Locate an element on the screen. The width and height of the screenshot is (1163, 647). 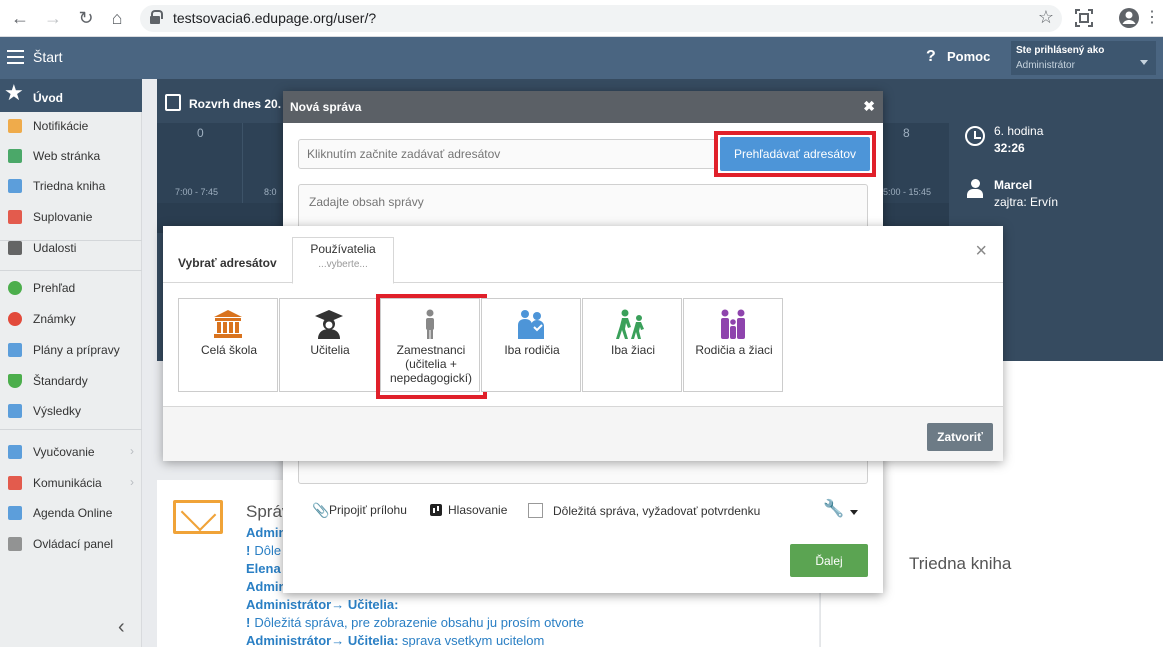
bookmark-star-icon: ☆ is located at coordinates (1046, 17).